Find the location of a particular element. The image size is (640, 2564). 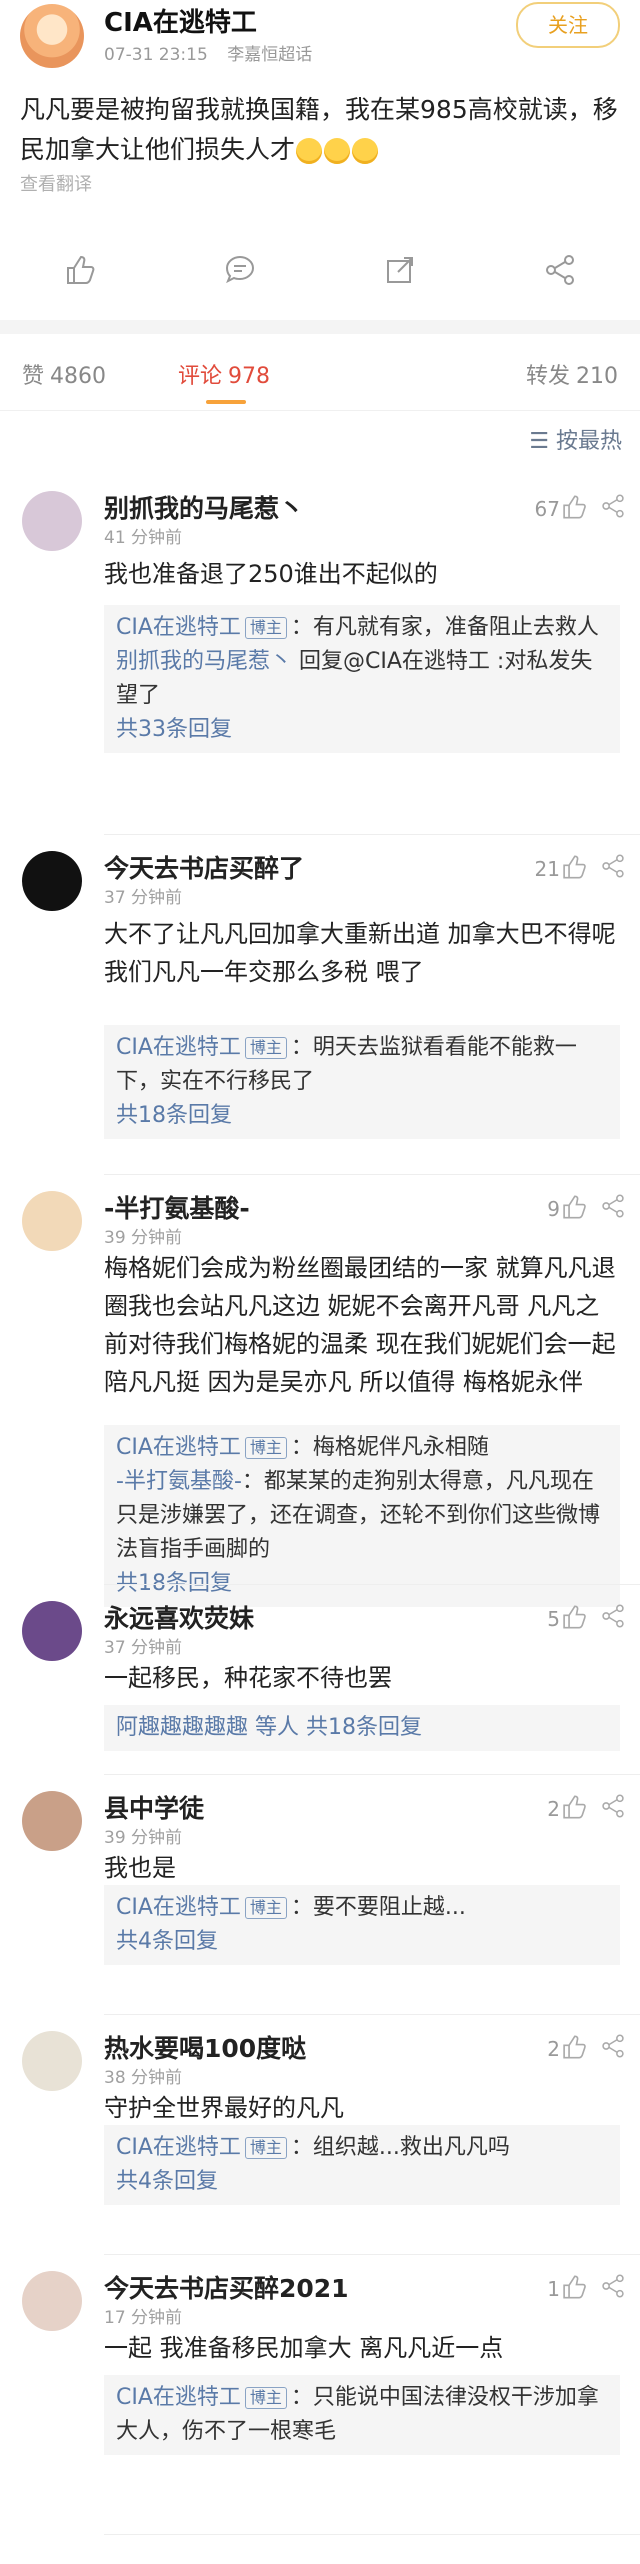

comment-item: 县中学徒 39 分钟前 2 我也是 CIA在逃特工 博主 ：要不要阻止越... 共4条回复 is located at coordinates (320, 1895).